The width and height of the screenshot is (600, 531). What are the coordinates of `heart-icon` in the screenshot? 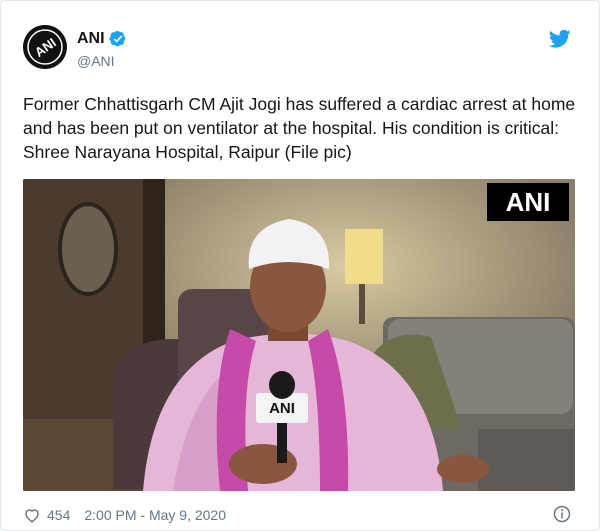 It's located at (32, 515).